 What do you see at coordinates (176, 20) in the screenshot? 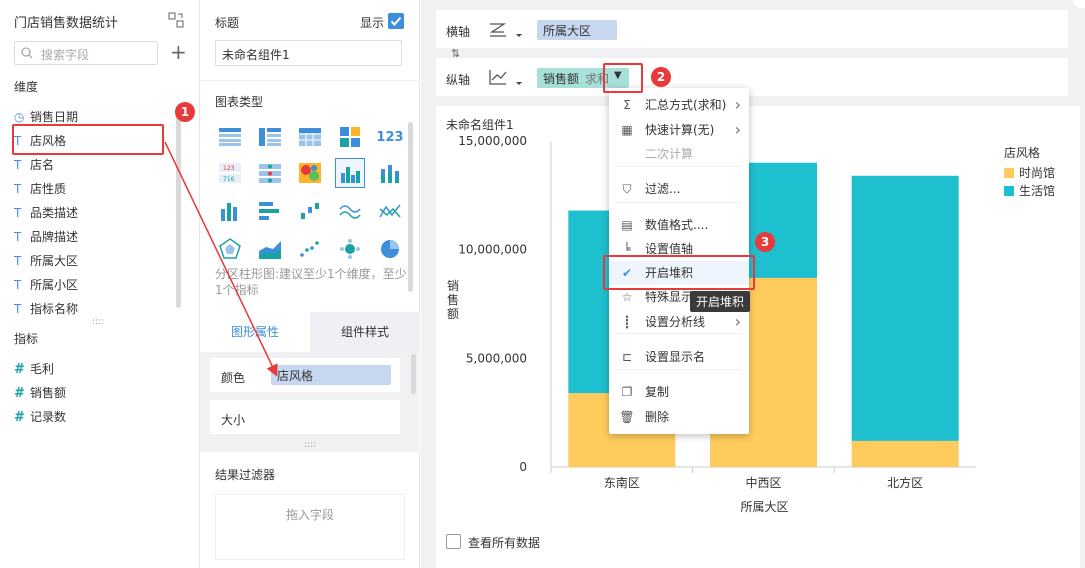
I see `switch-dataset-icon` at bounding box center [176, 20].